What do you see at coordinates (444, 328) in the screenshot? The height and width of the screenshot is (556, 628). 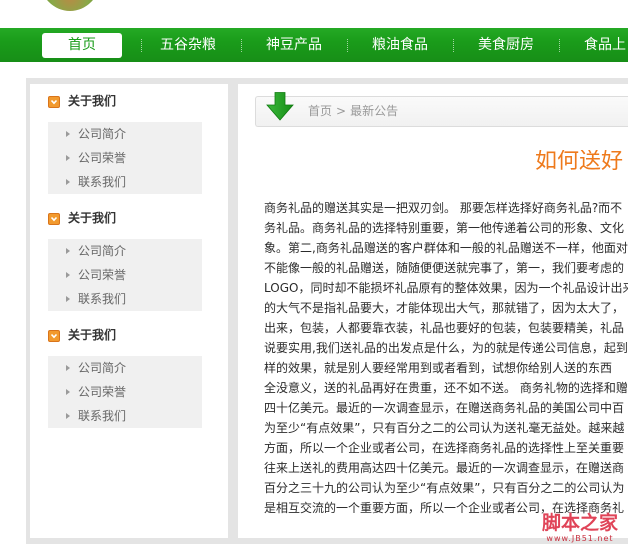 I see `article-line: 出来，包装，人都要靠衣装，礼品也要好的包装，包装要精美，礼品` at bounding box center [444, 328].